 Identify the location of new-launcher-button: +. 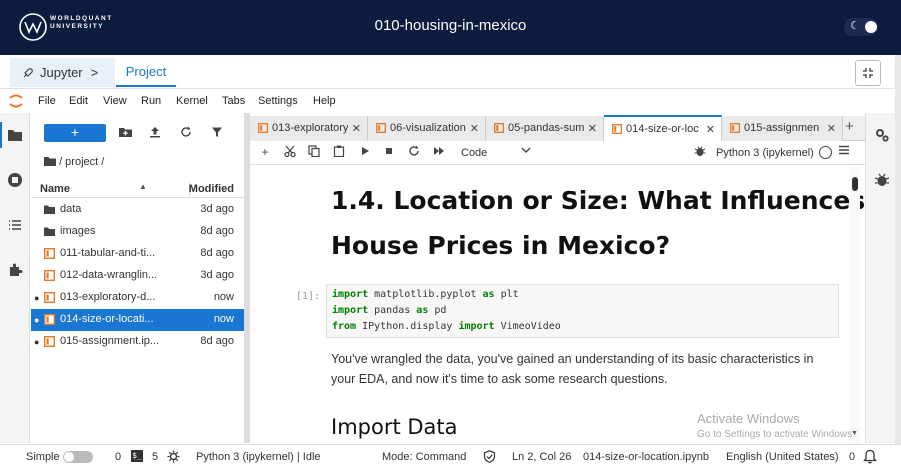
(75, 133).